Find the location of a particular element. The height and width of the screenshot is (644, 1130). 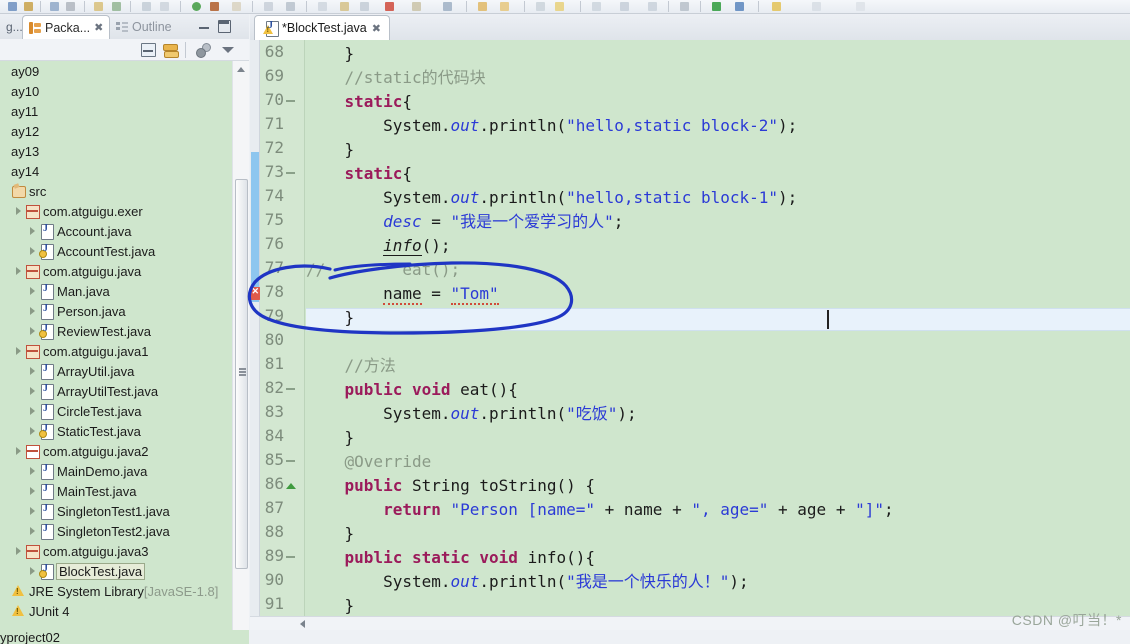

toolbar-run-icon is located at coordinates (196, 6).